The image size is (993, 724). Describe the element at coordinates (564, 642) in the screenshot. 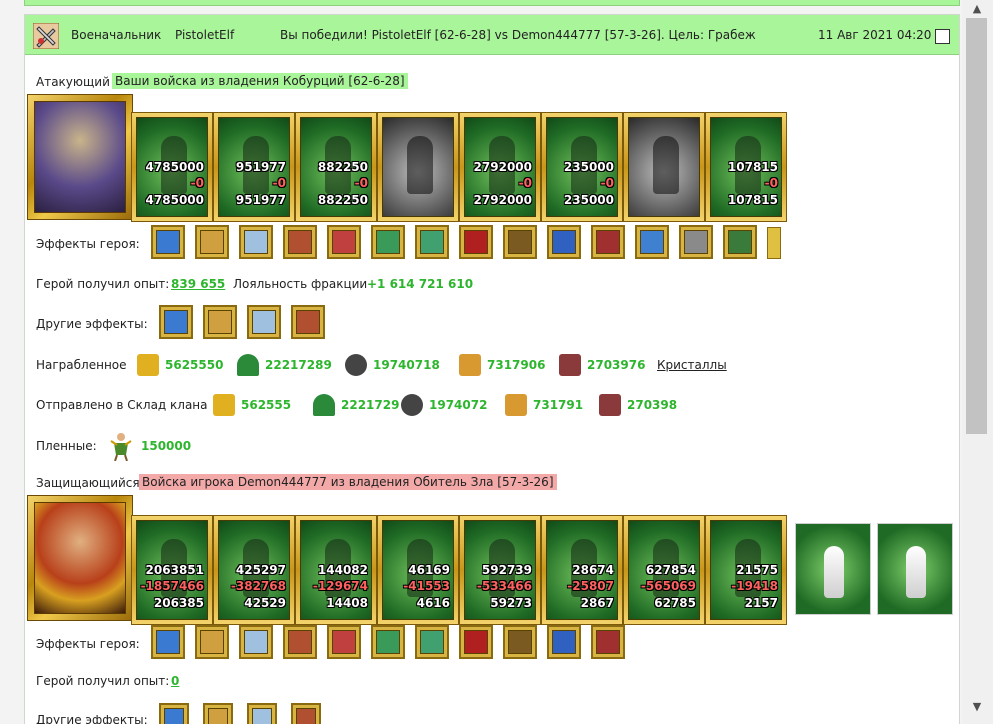

I see `staff-icon` at that location.